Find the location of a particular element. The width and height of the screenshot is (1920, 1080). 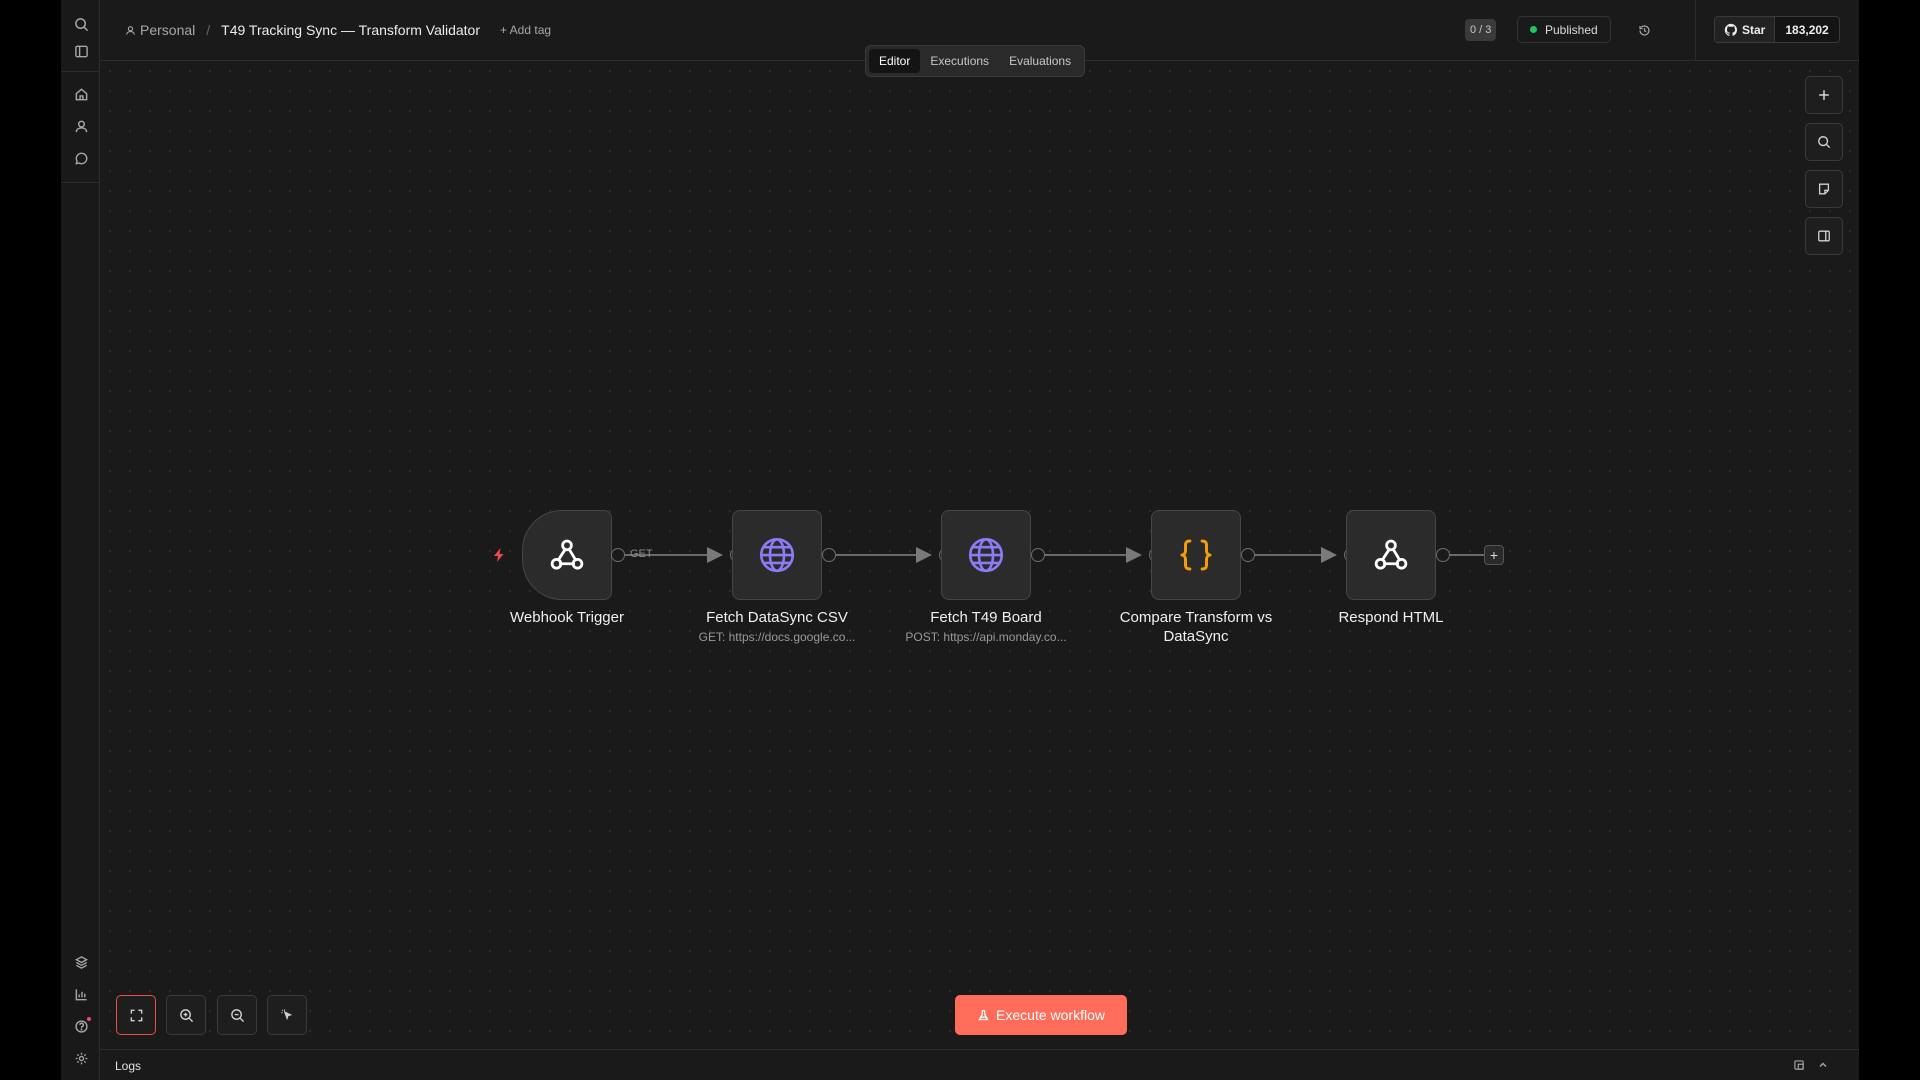

publish-status-label: Published is located at coordinates (1571, 29).